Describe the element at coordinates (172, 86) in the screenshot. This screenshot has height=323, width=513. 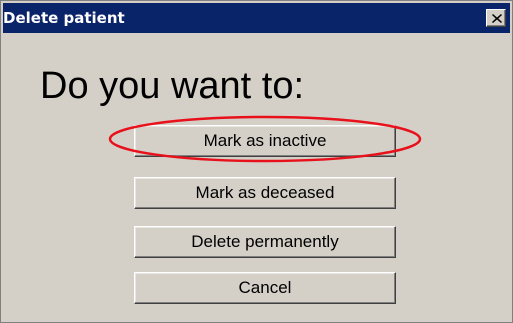
I see `dialog-heading: Do you want to:` at that location.